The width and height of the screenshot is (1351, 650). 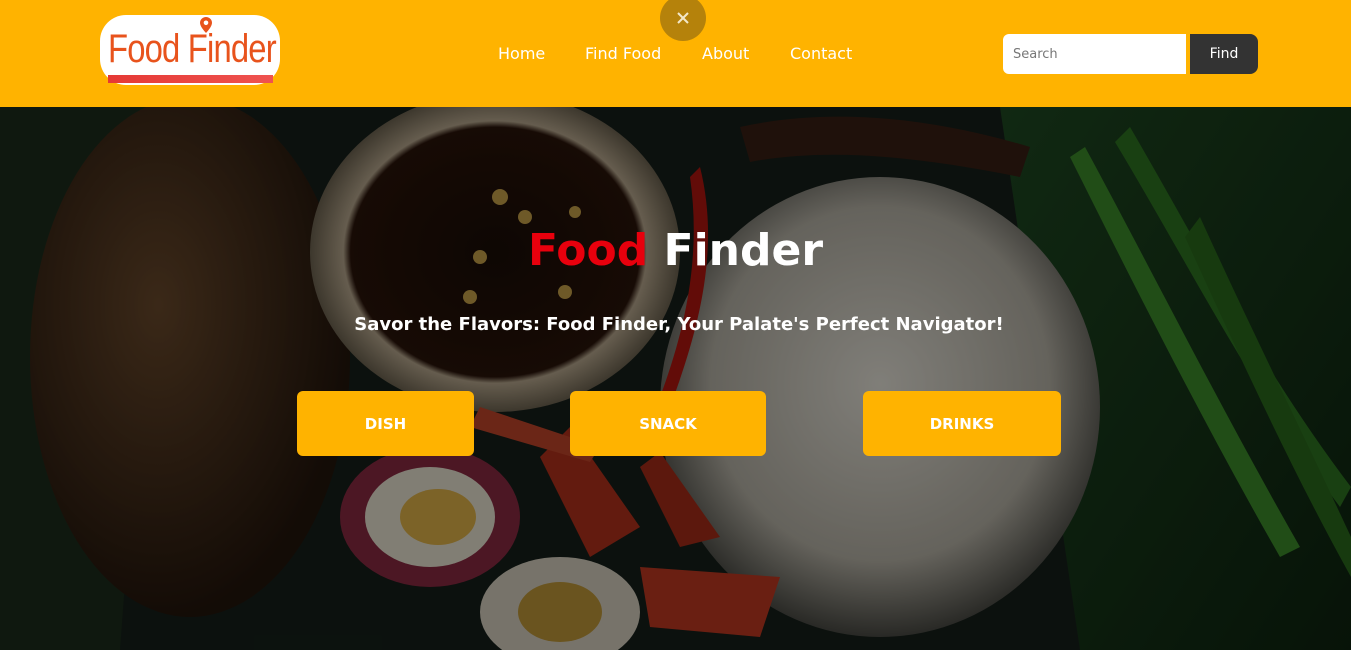 I want to click on close-icon, so click(x=683, y=18).